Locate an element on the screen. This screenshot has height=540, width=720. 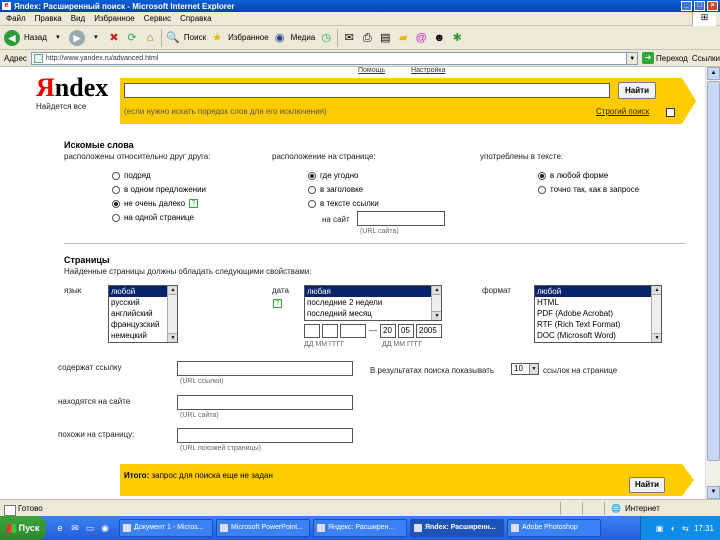
at-icon: @ is located at coordinates (421, 38).